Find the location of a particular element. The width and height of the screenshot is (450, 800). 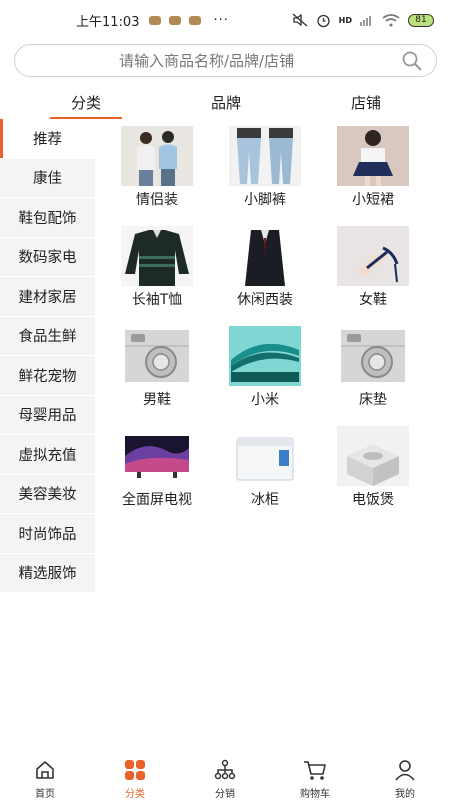

tab-brand: 品牌 is located at coordinates (226, 102).